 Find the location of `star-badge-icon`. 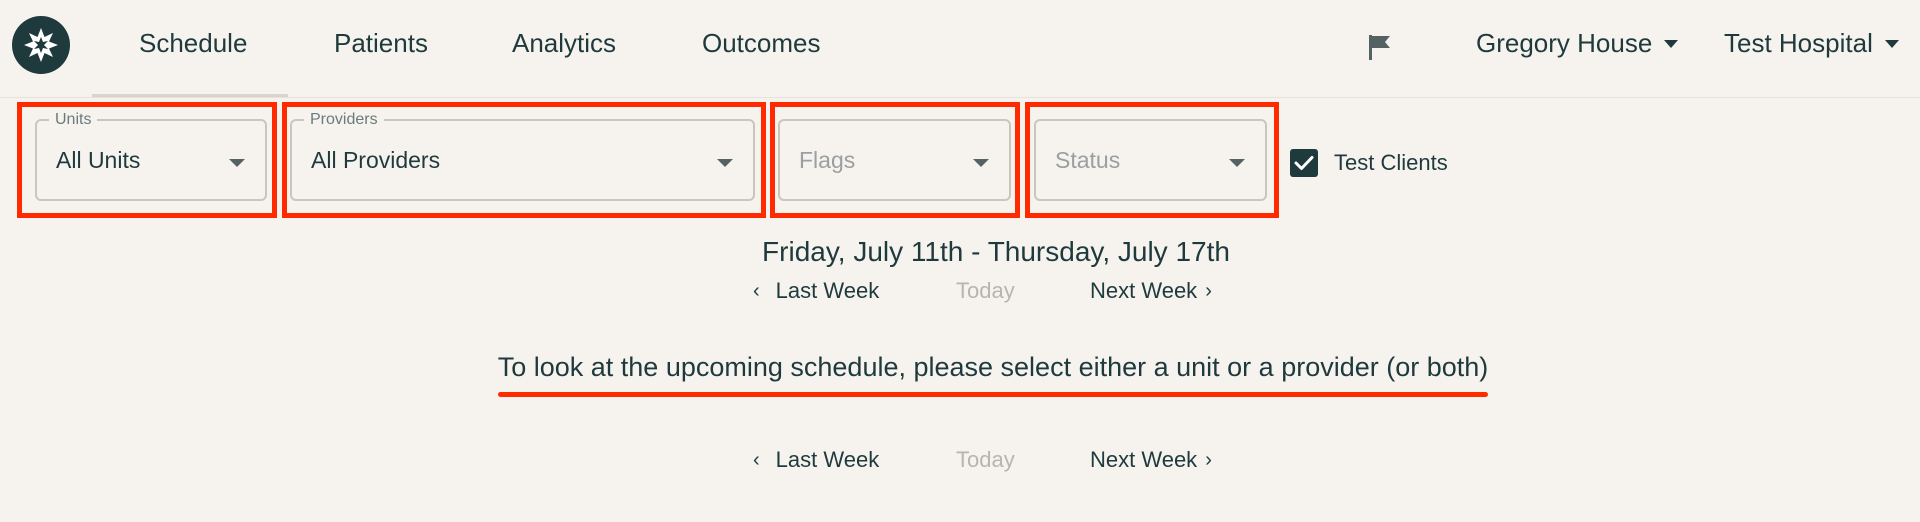

star-badge-icon is located at coordinates (41, 45).